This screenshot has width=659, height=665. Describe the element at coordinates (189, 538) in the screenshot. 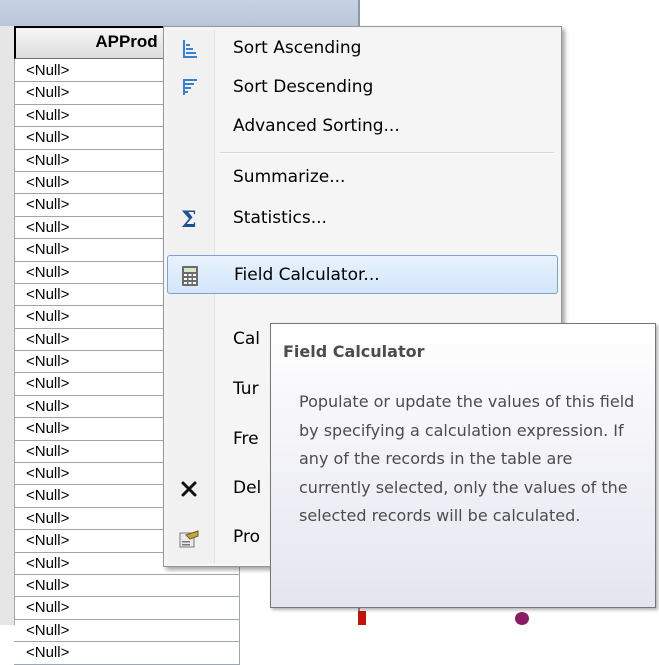

I see `properties-icon` at that location.